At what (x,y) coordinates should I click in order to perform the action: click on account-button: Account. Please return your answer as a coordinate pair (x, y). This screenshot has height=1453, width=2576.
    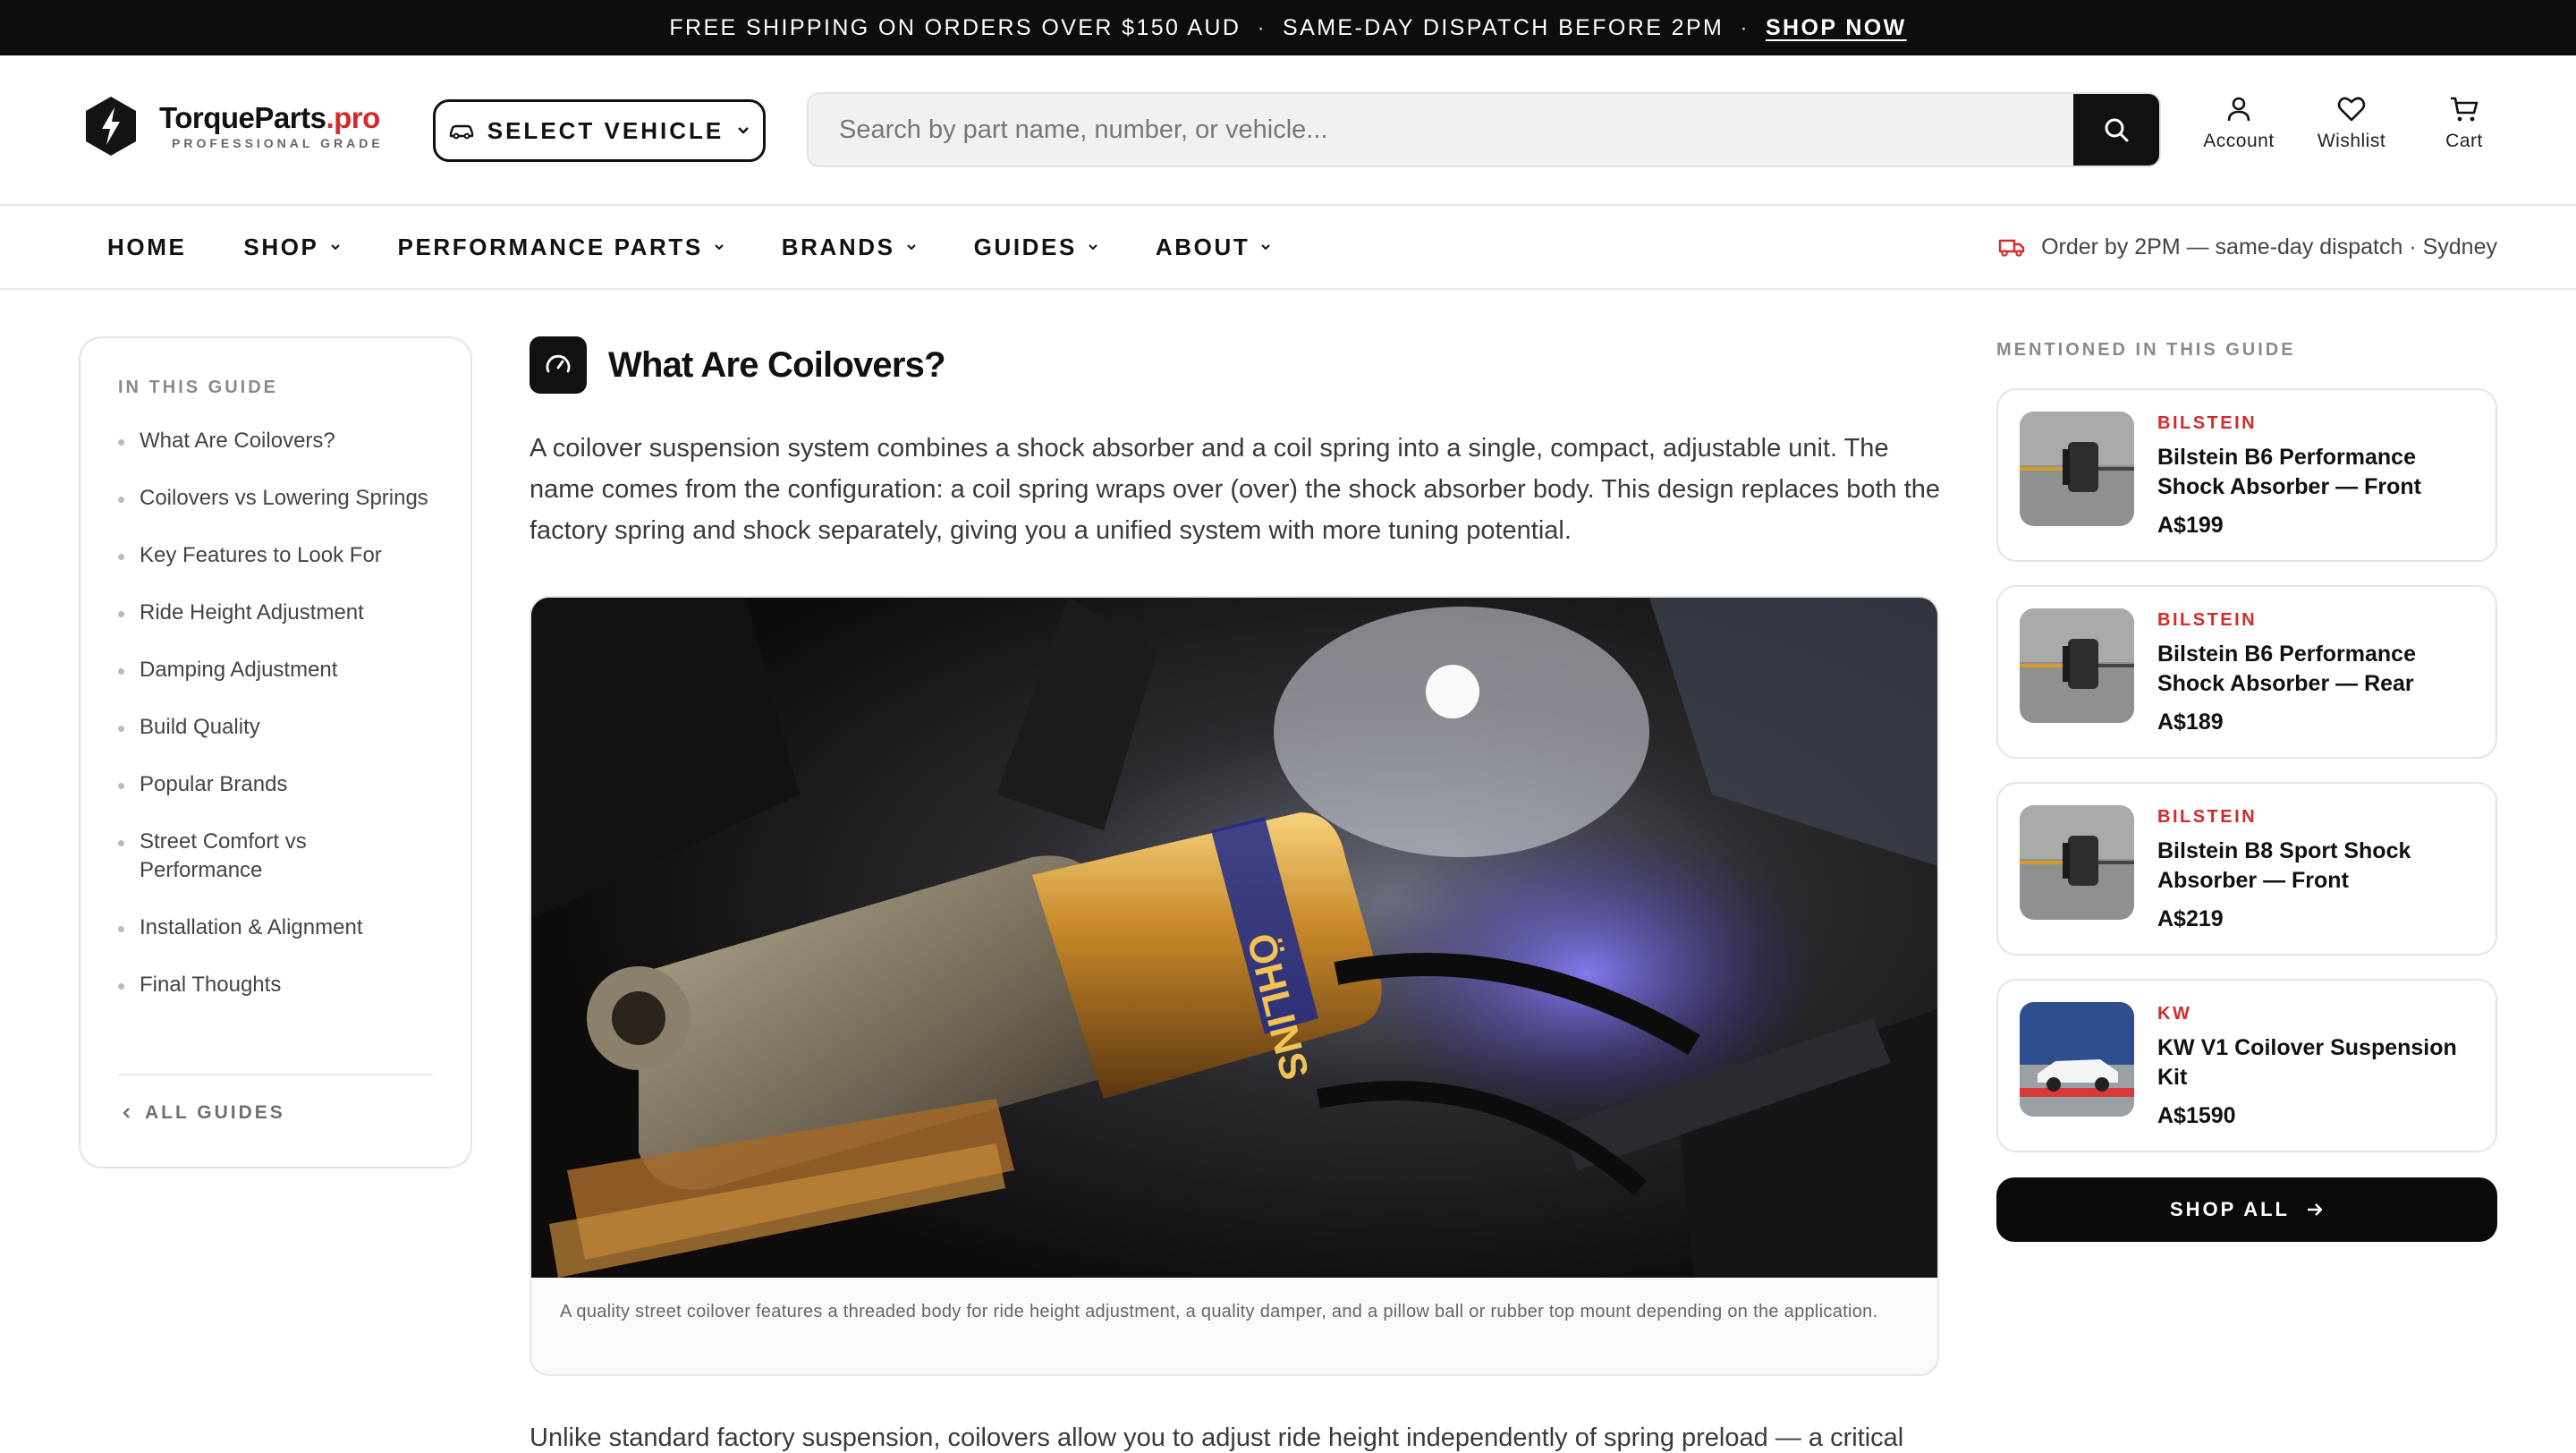
    Looking at the image, I should click on (2238, 123).